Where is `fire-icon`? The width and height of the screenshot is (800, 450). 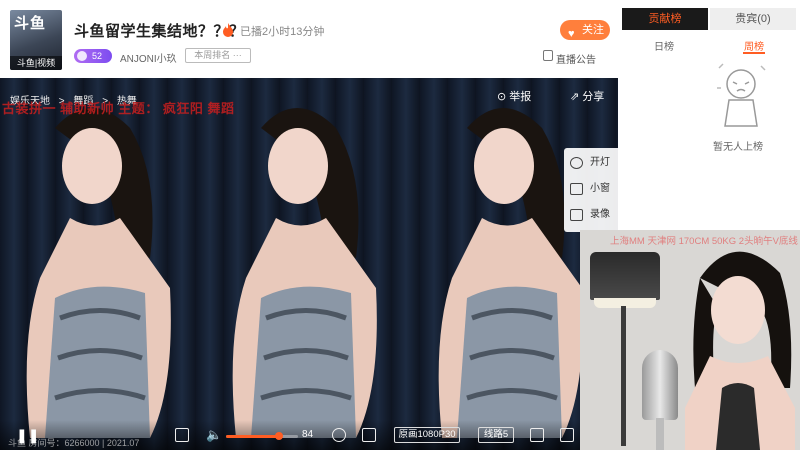 fire-icon is located at coordinates (228, 30).